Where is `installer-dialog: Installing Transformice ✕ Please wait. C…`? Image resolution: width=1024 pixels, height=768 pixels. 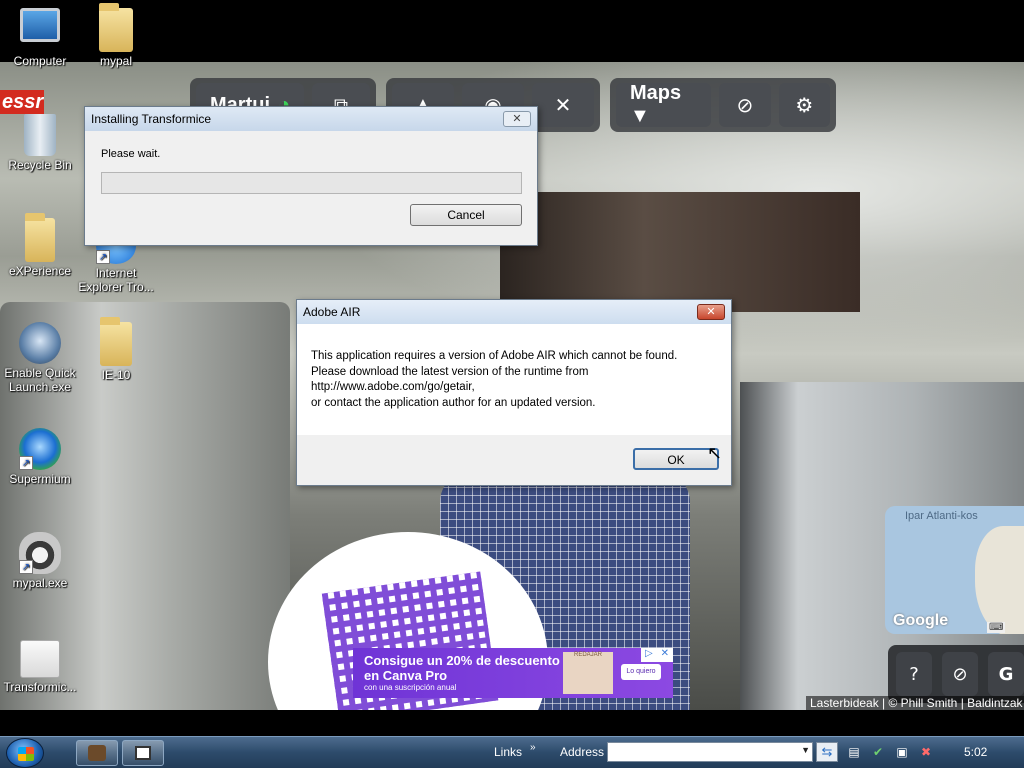
installer-dialog: Installing Transformice ✕ Please wait. C… is located at coordinates (311, 176).